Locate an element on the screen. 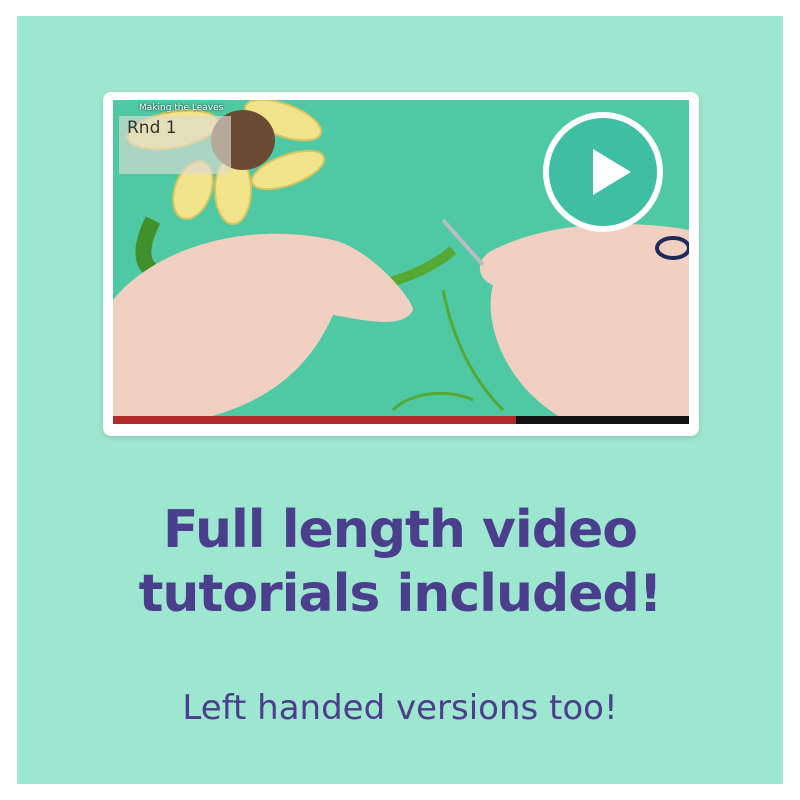  headline-line-1: Full length video is located at coordinates (400, 530).